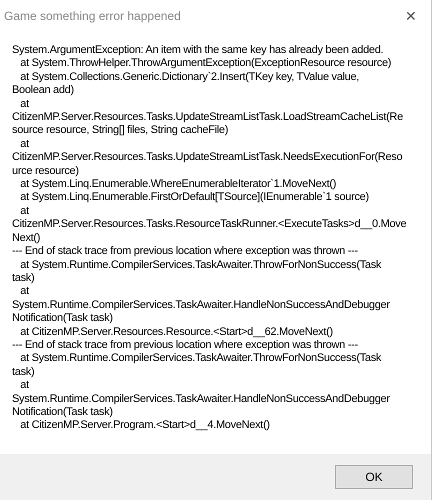  Describe the element at coordinates (209, 225) in the screenshot. I see `error-message-line: CitizenMP.Server.Resources.Tasks.ResourceTaskRunner.<ExecuteTasks>d__0.Move` at that location.